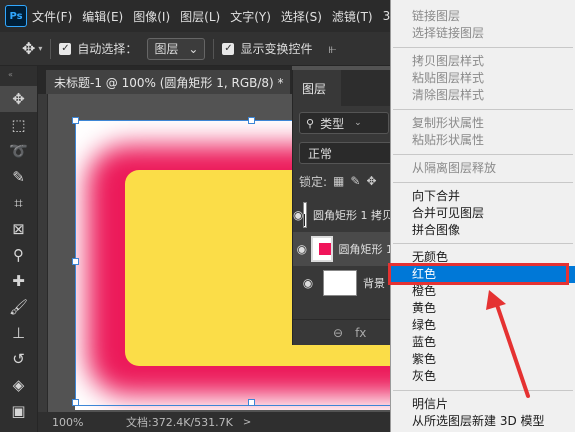 This screenshot has height=432, width=575. Describe the element at coordinates (18, 333) in the screenshot. I see `stamp-tool-icon: ⊥` at that location.